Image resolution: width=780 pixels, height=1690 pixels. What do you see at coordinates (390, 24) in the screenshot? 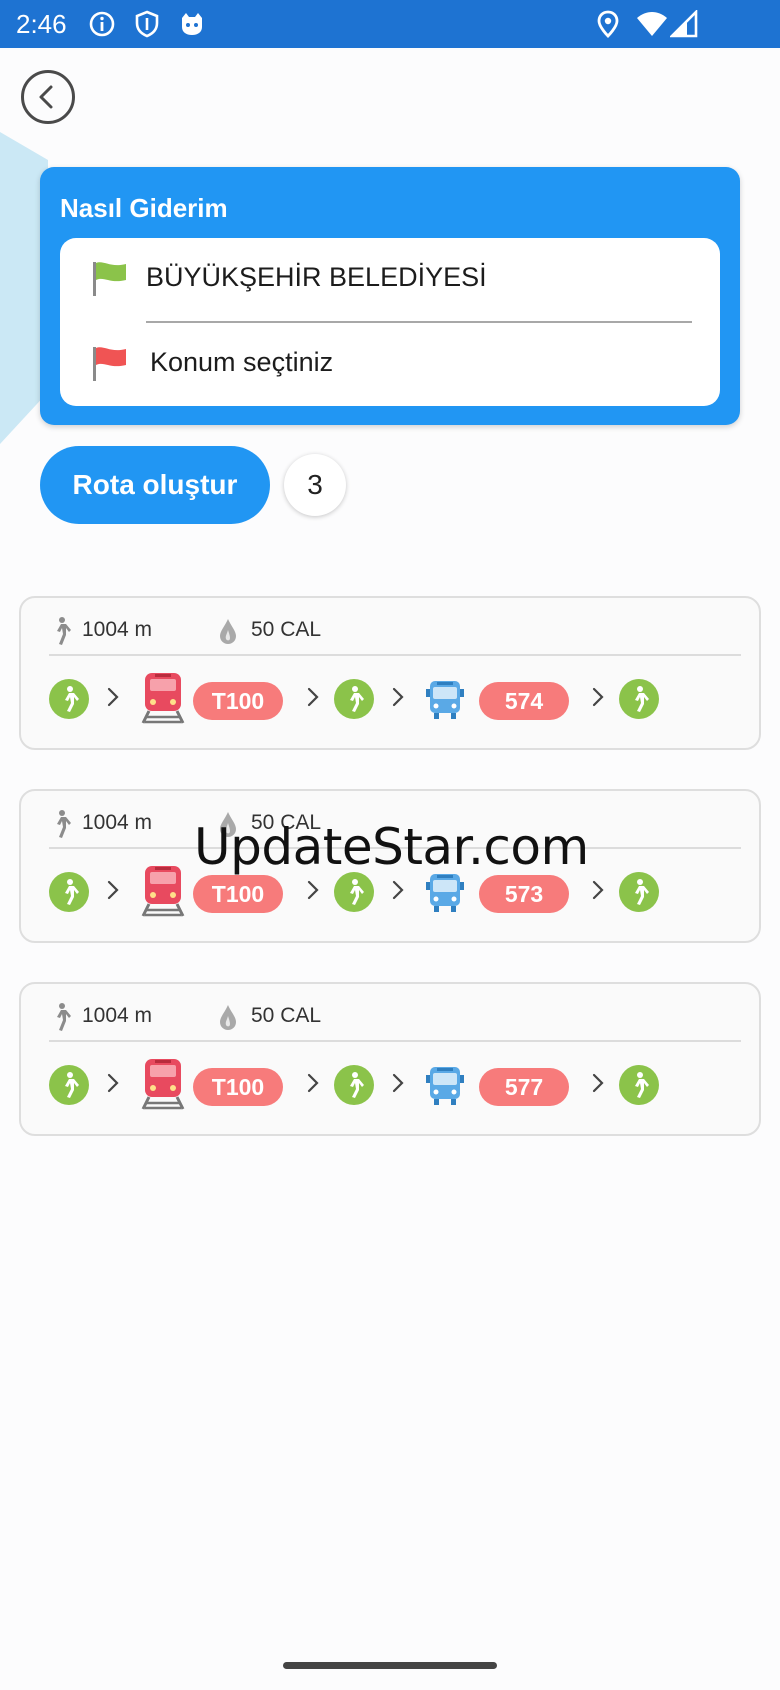
I see `status-bar: 2:46` at bounding box center [390, 24].